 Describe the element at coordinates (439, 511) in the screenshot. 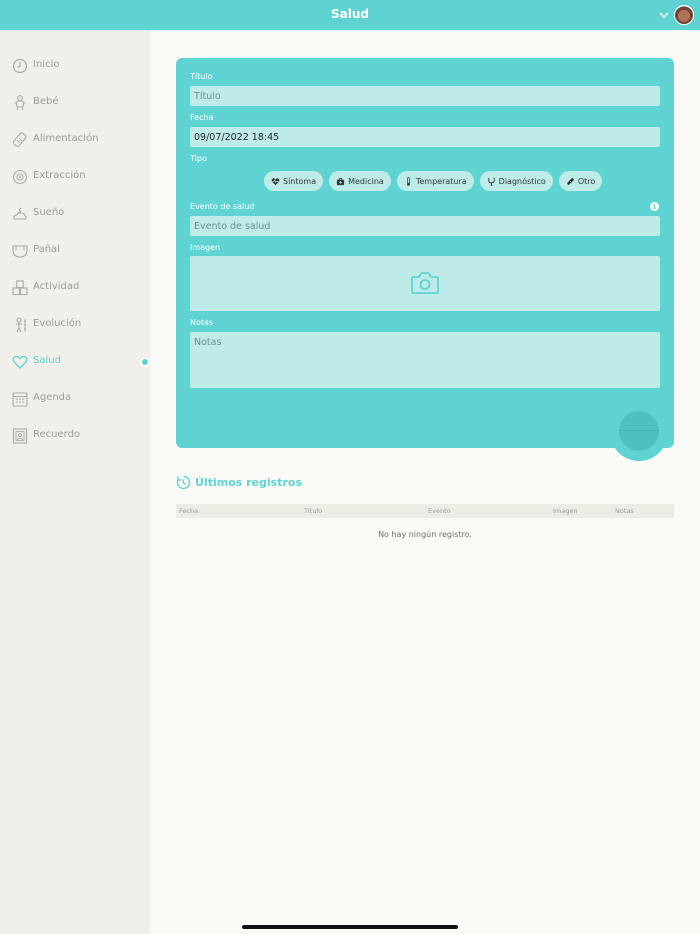

I see `column-header-evento: Evento` at that location.